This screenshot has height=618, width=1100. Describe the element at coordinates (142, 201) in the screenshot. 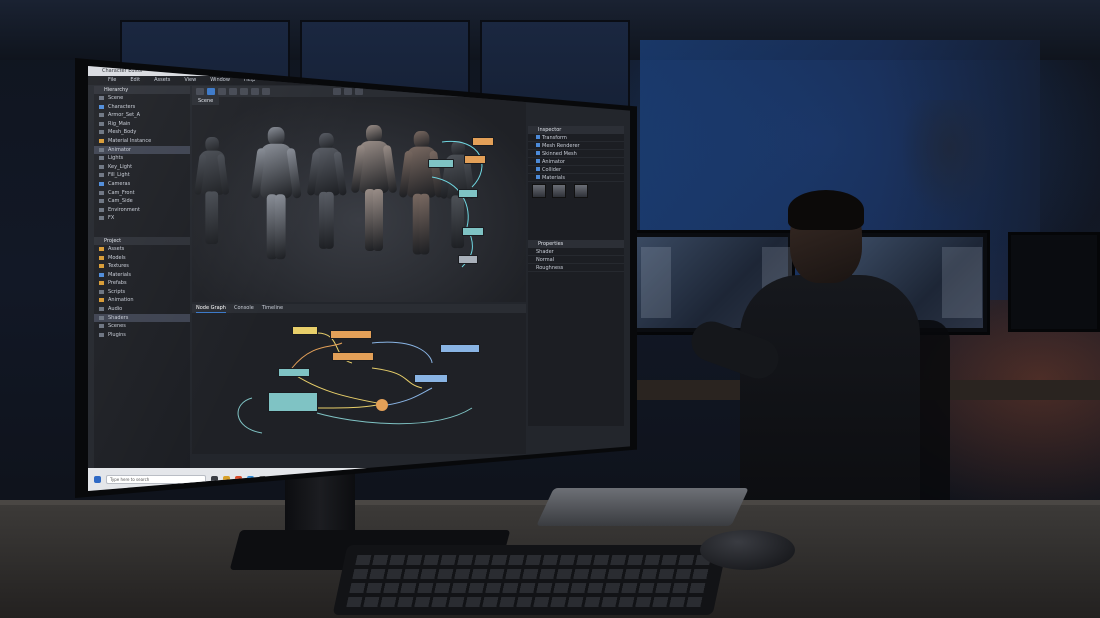

I see `hierarchy-item: Cam_Side` at that location.